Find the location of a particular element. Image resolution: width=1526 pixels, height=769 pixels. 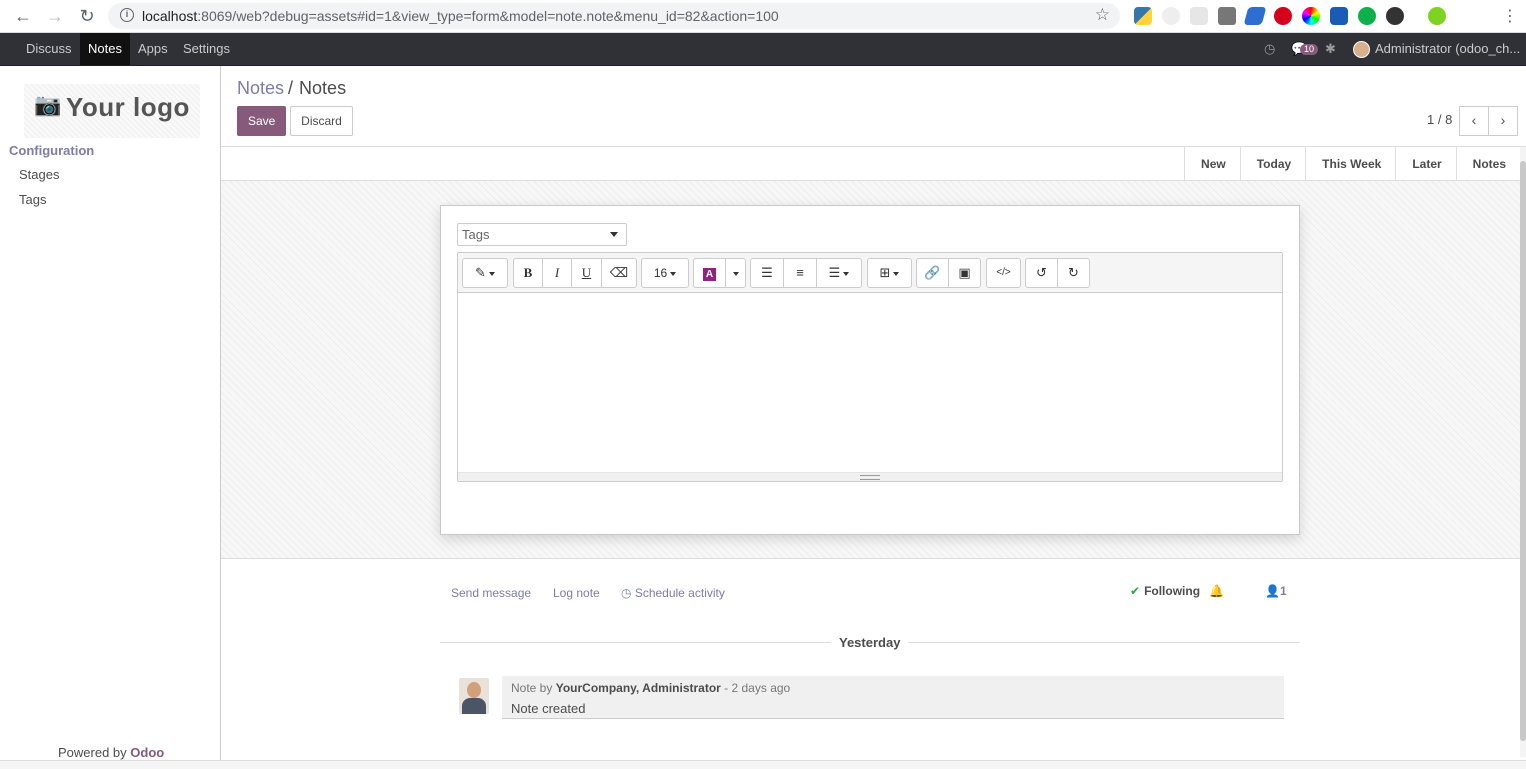

followers-count: 1 is located at coordinates (1283, 591).